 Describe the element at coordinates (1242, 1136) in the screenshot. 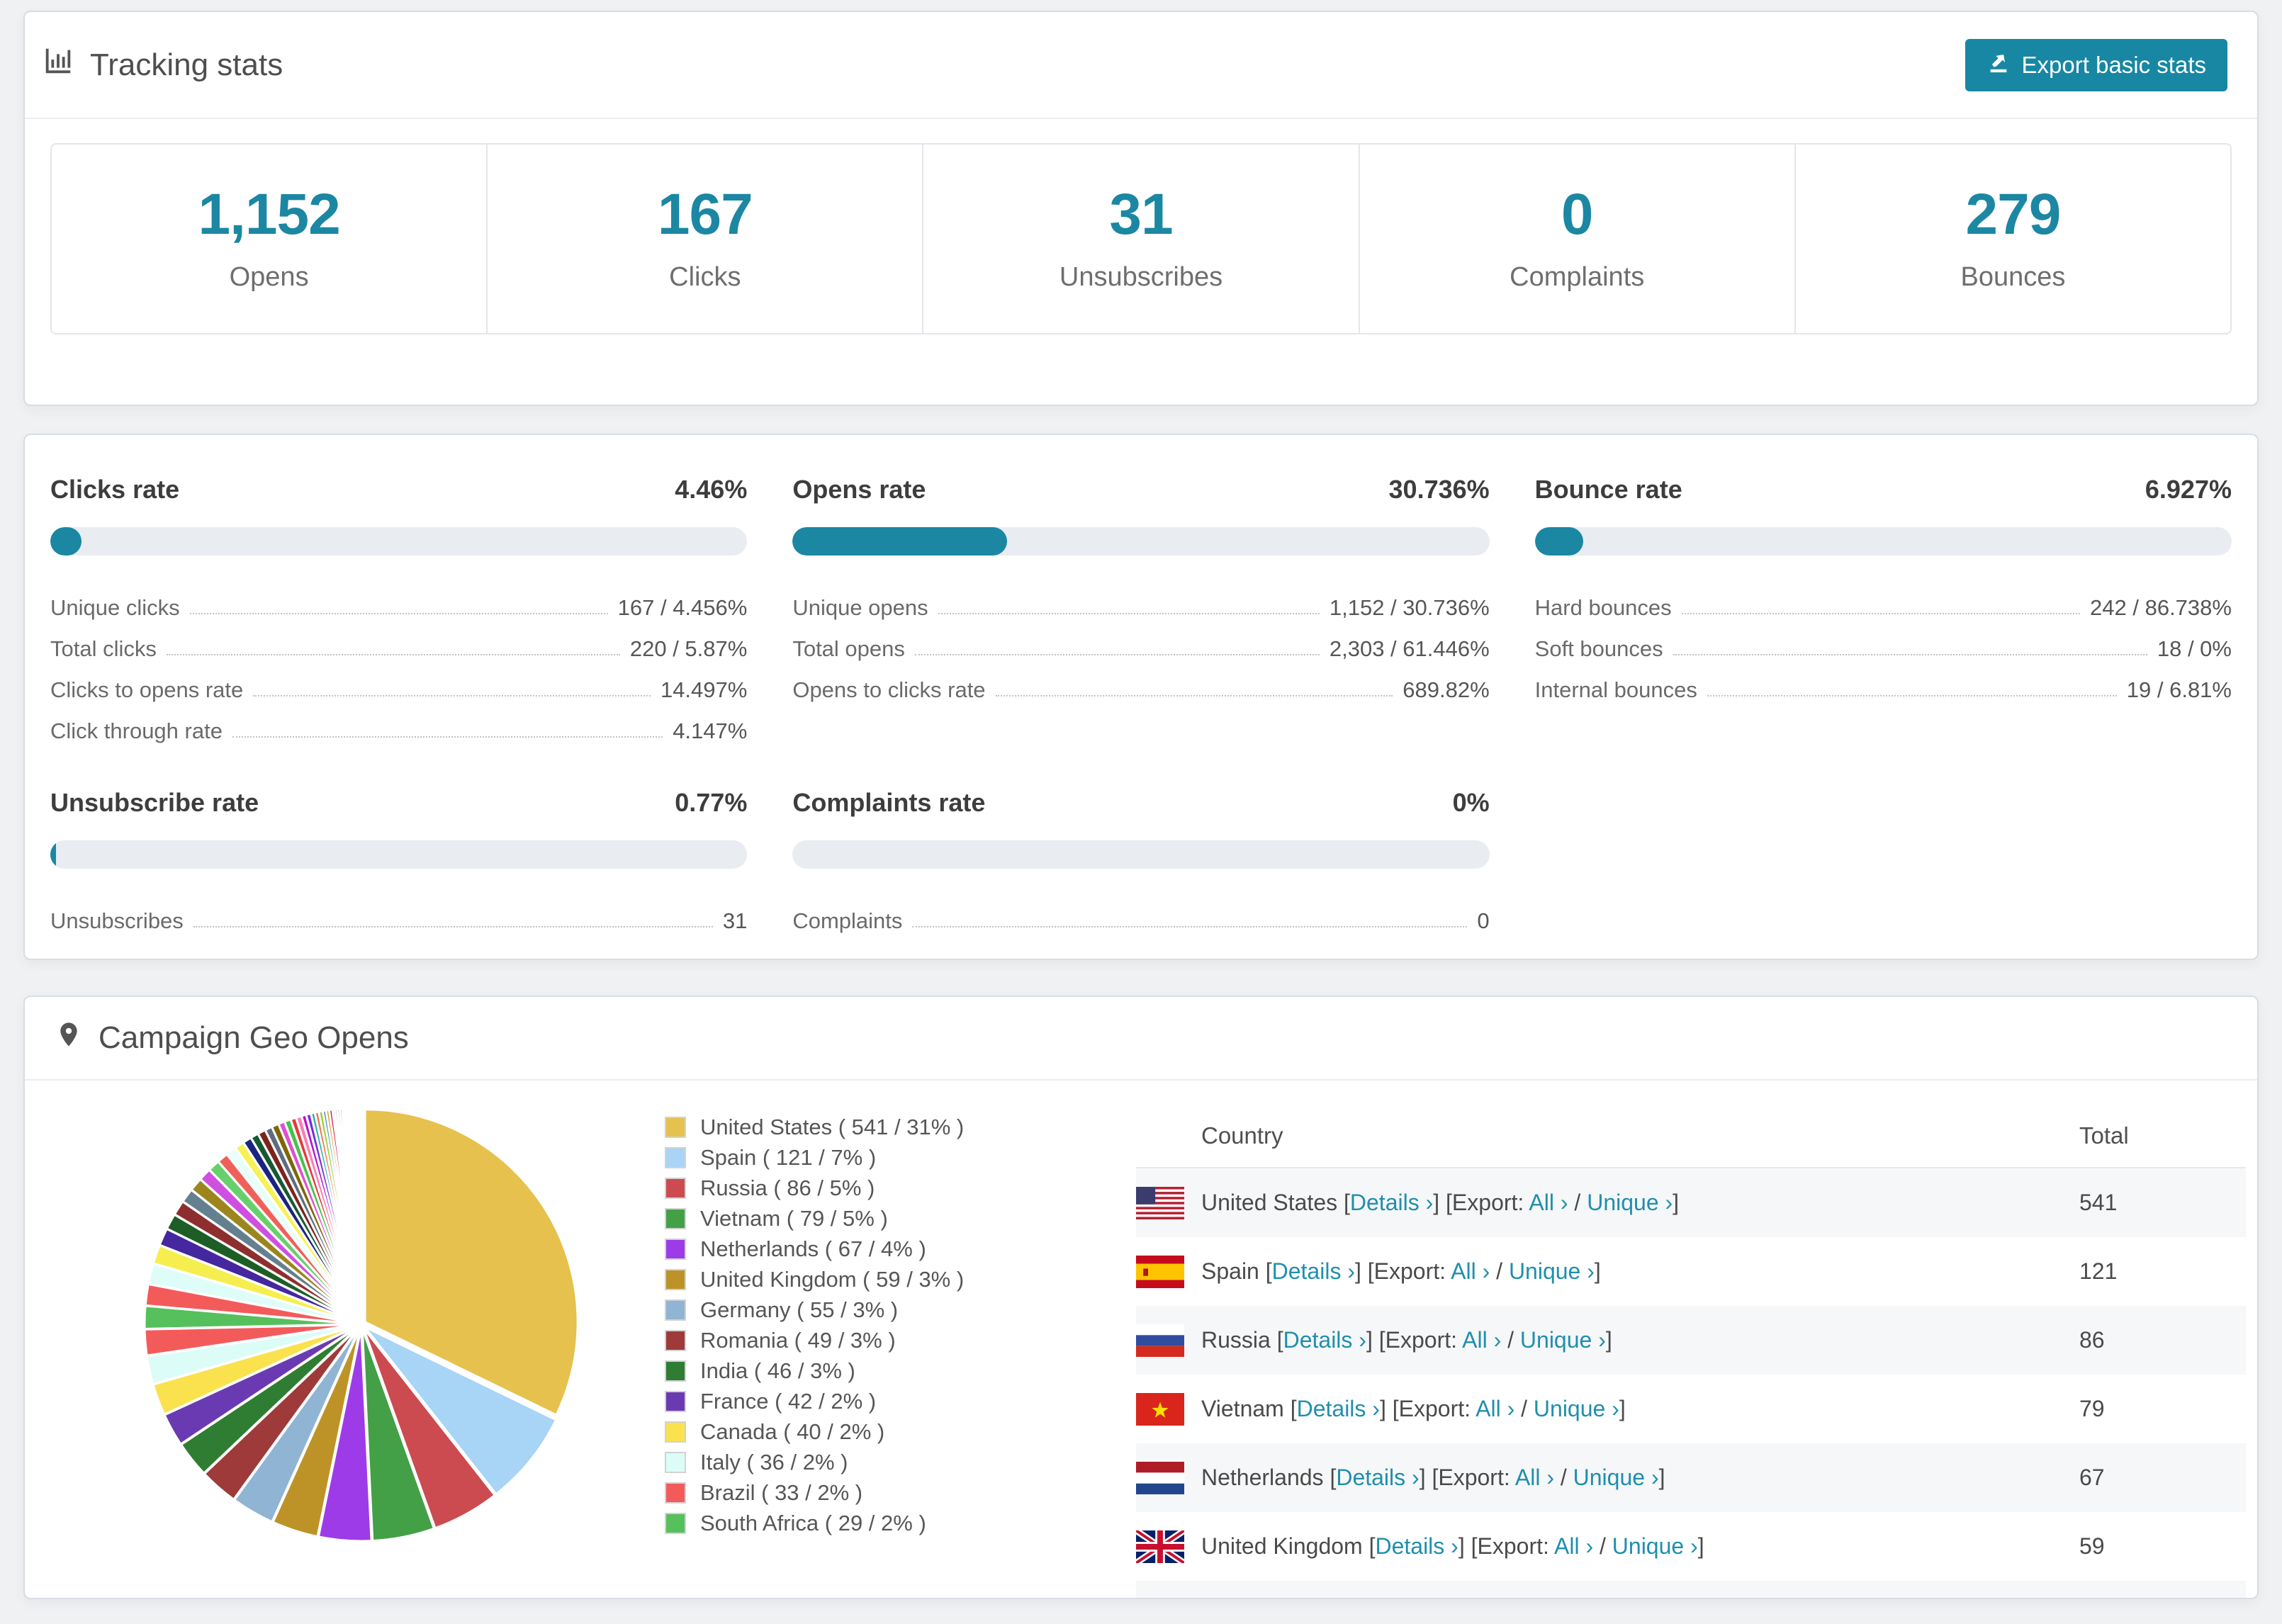

I see `column-header-country: Country` at that location.